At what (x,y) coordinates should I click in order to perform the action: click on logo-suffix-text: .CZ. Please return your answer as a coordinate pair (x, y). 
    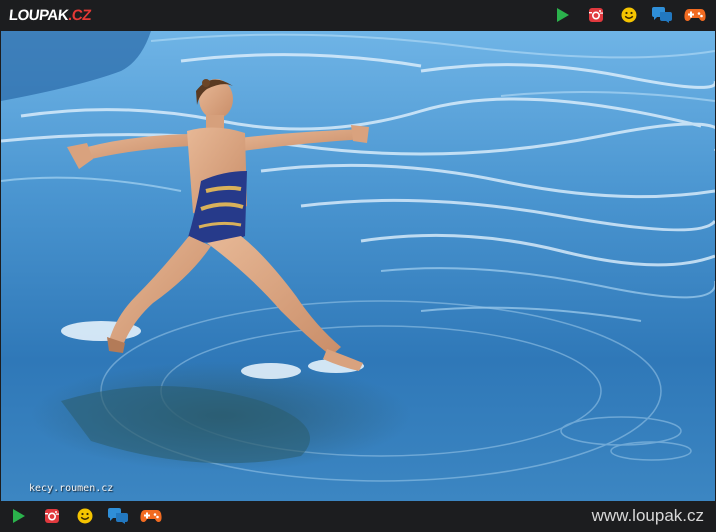
    Looking at the image, I should click on (79, 15).